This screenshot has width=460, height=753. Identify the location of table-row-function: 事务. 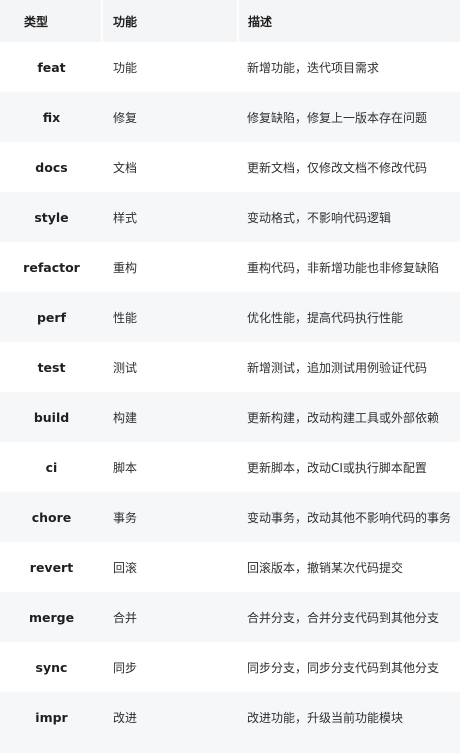
(171, 517).